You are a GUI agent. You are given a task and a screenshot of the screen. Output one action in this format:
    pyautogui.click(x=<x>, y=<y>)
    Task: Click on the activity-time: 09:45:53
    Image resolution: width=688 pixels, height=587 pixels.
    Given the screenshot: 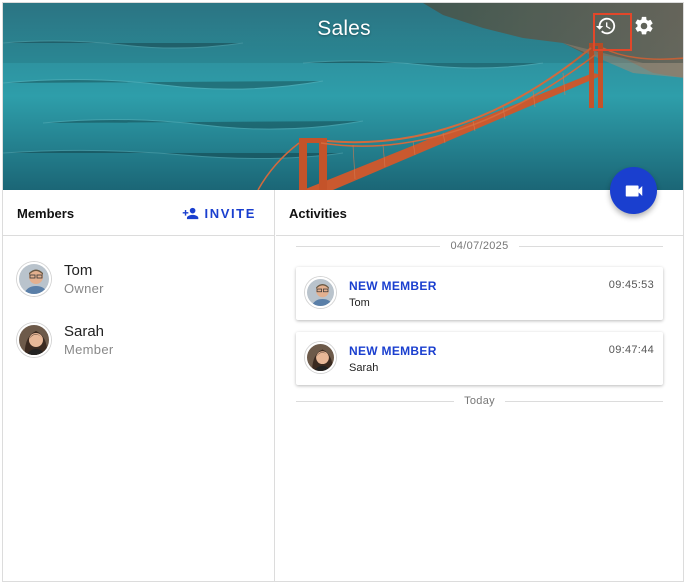 What is the action you would take?
    pyautogui.click(x=631, y=285)
    